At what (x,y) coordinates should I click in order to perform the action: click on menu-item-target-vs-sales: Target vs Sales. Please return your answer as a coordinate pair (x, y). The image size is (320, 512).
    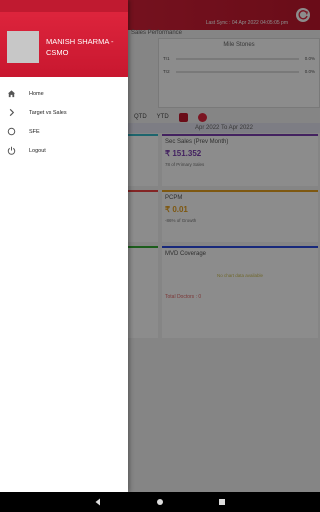
    Looking at the image, I should click on (64, 112).